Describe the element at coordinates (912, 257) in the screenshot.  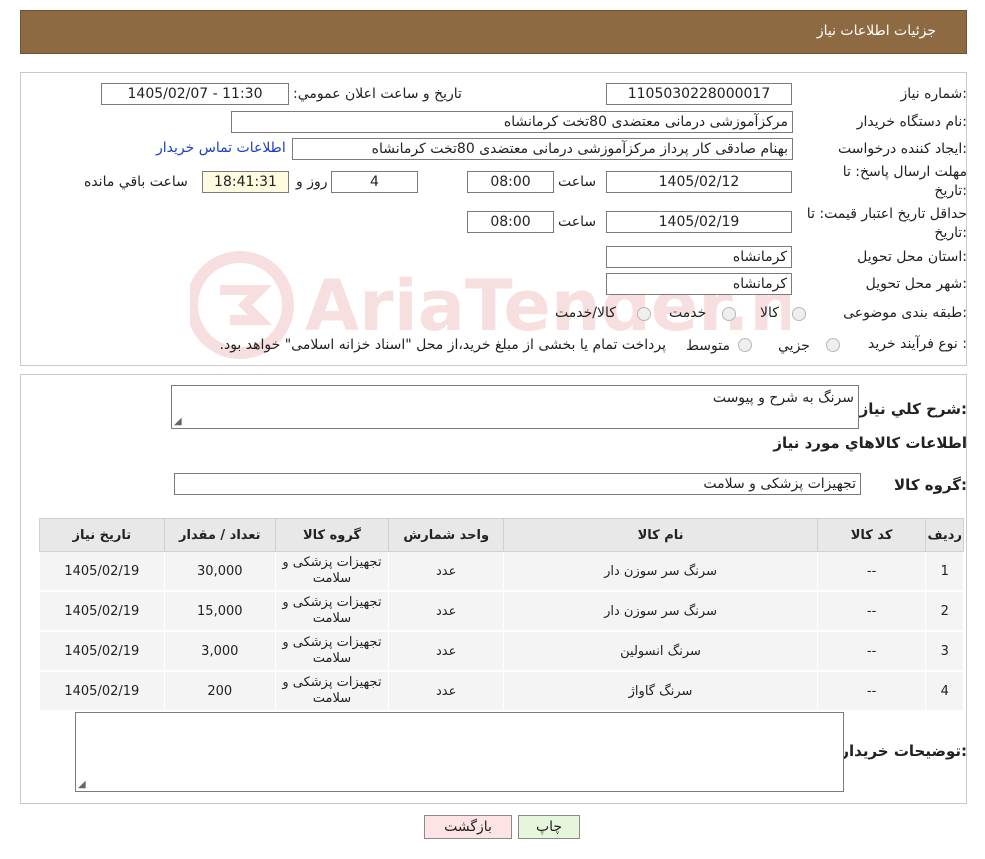
I see `province-label: استان محل تحويل:` at that location.